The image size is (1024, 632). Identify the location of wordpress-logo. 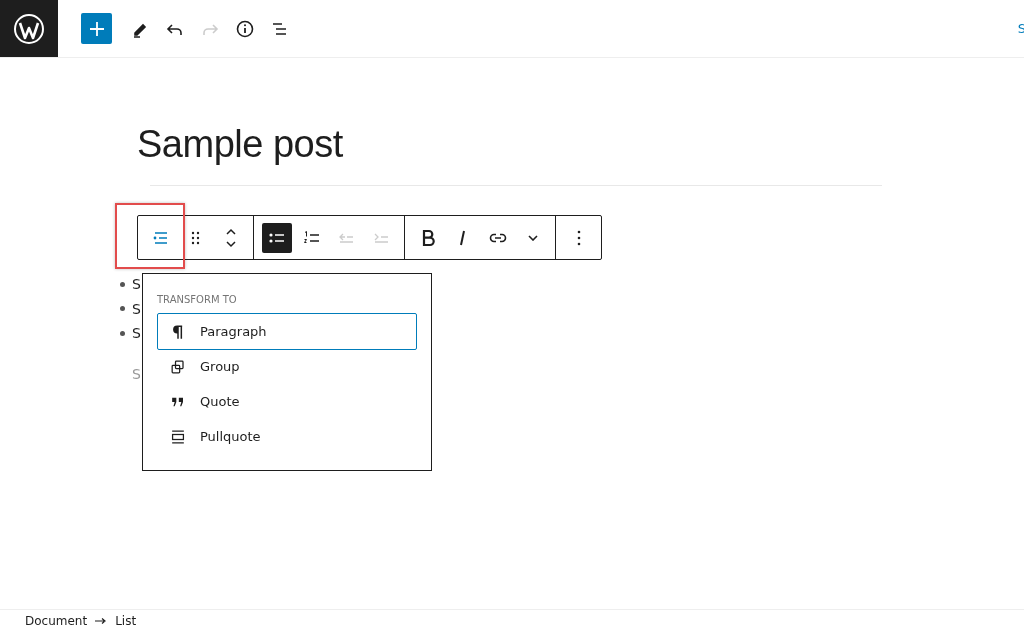
(29, 28).